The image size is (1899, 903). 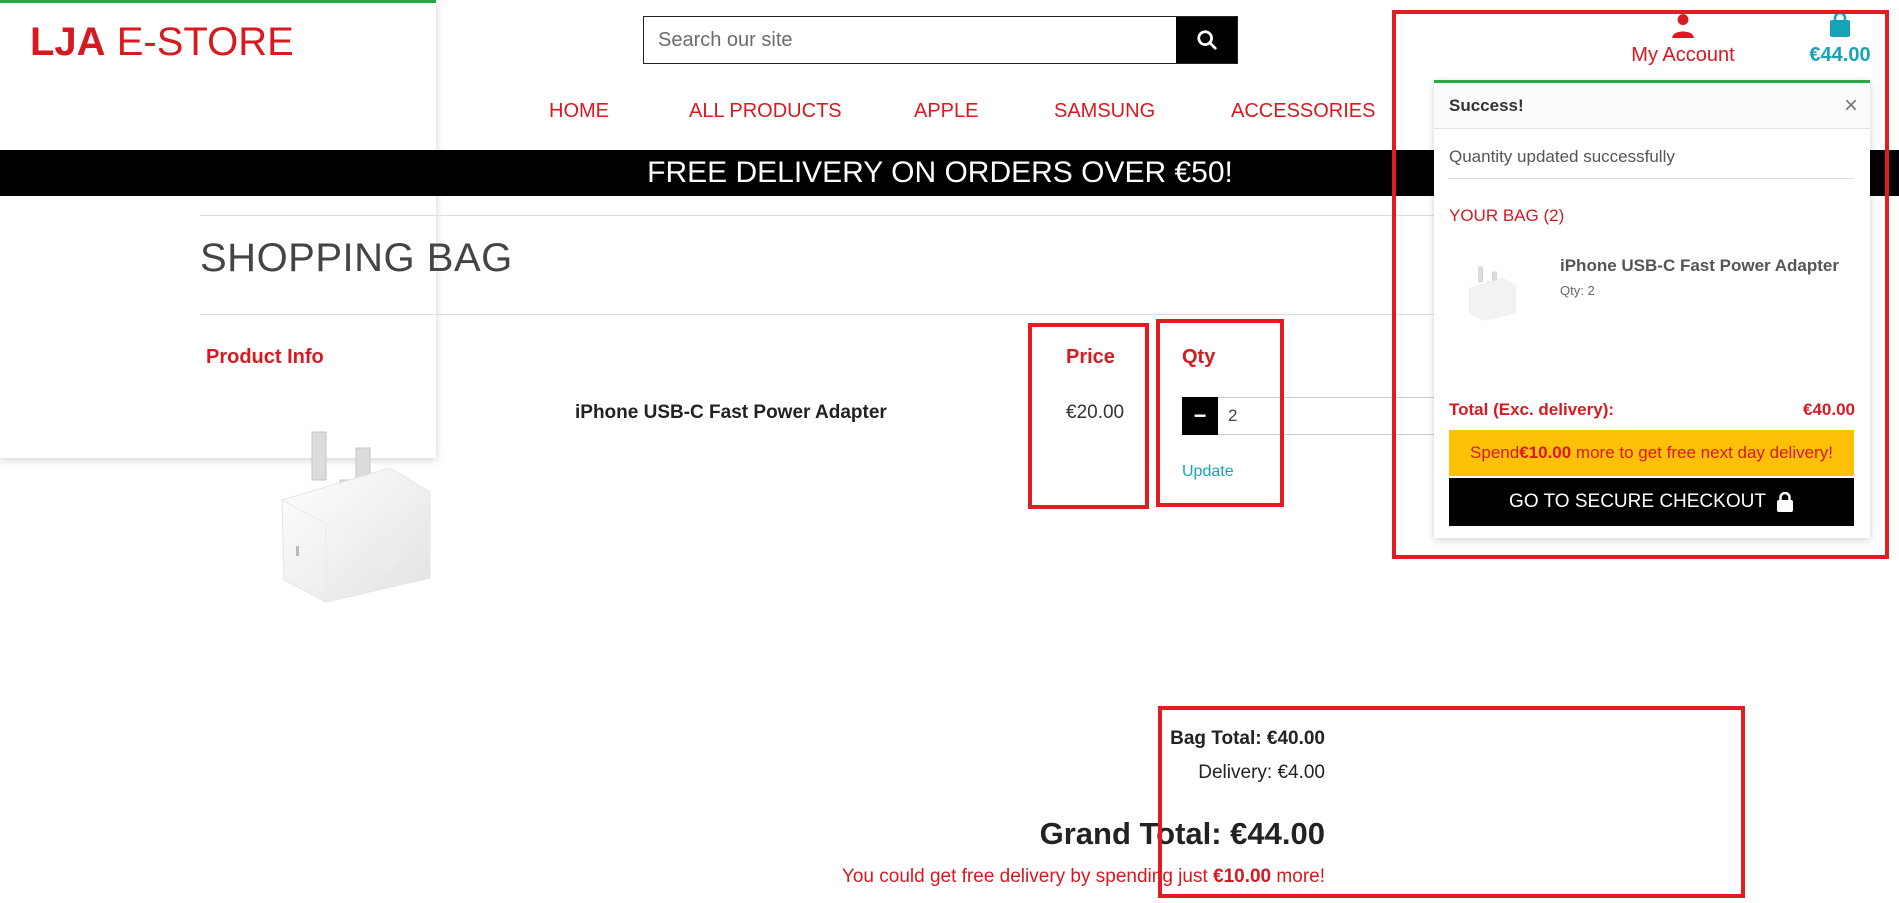 I want to click on nav-item-accessories: ACCESSORIES, so click(x=1303, y=111).